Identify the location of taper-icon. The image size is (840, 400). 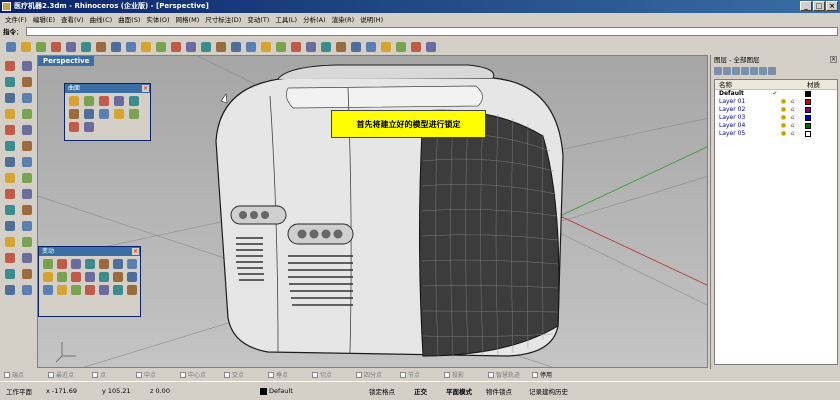
(90, 277).